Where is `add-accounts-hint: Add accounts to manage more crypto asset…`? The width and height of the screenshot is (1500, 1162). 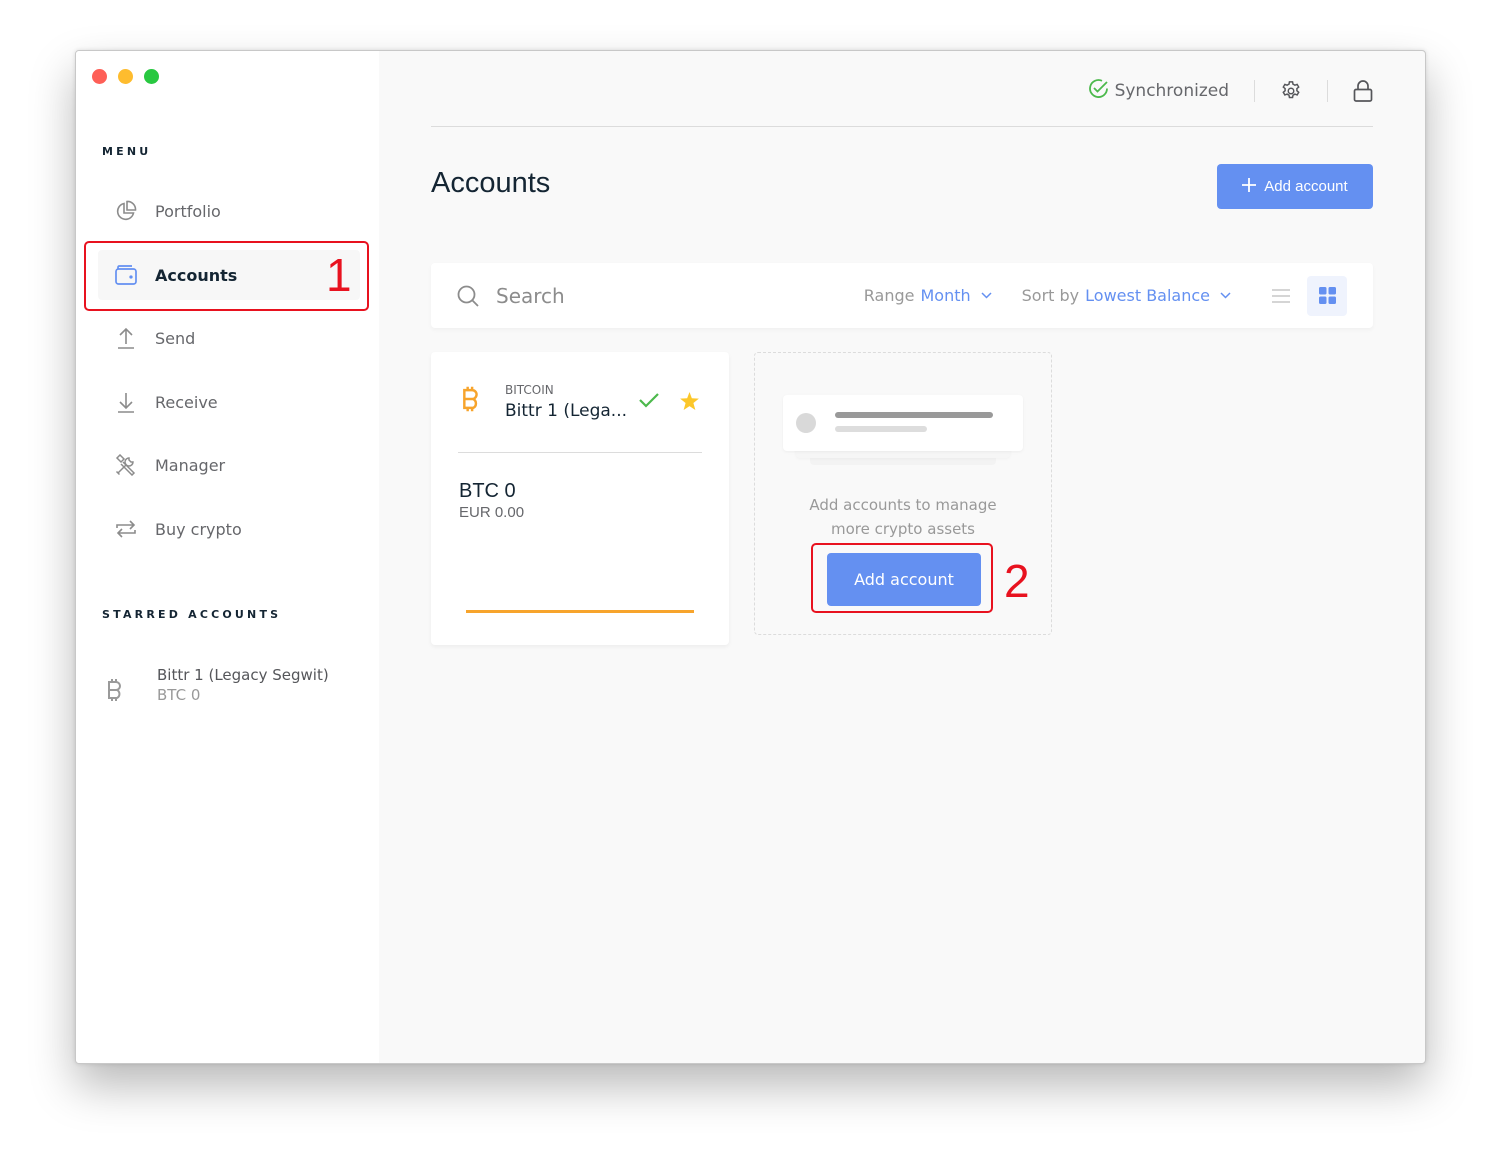
add-accounts-hint: Add accounts to manage more crypto asset… is located at coordinates (903, 517).